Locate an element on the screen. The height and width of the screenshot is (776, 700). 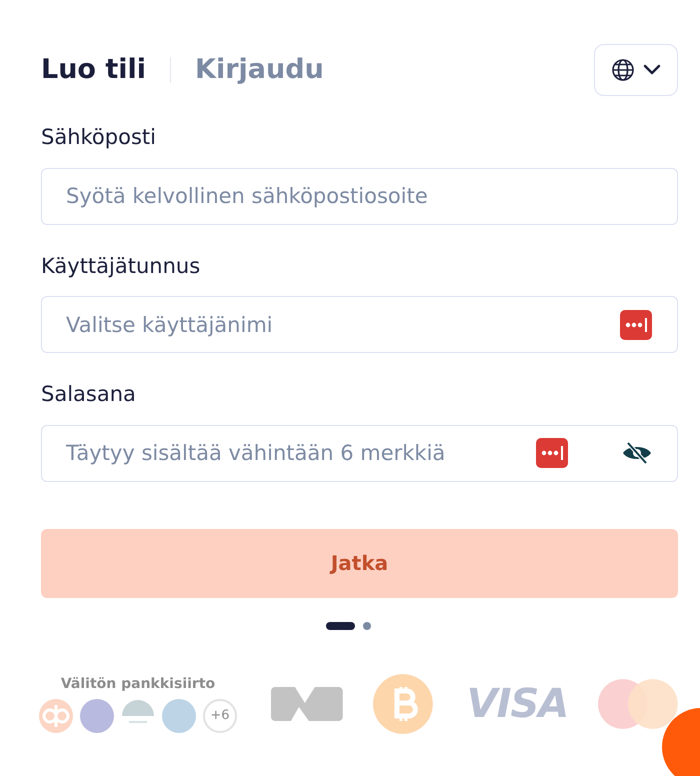
language-select is located at coordinates (636, 70).